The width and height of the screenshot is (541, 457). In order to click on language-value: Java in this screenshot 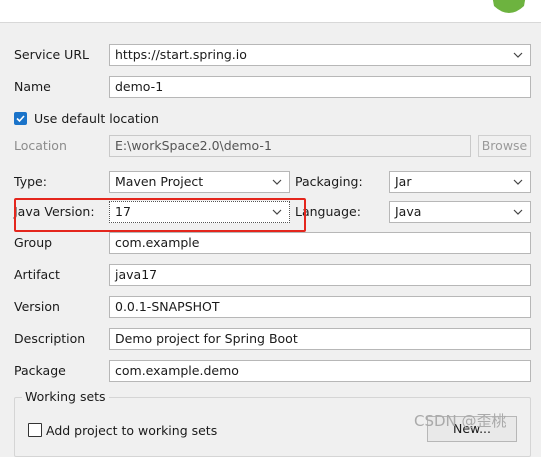, I will do `click(408, 211)`.